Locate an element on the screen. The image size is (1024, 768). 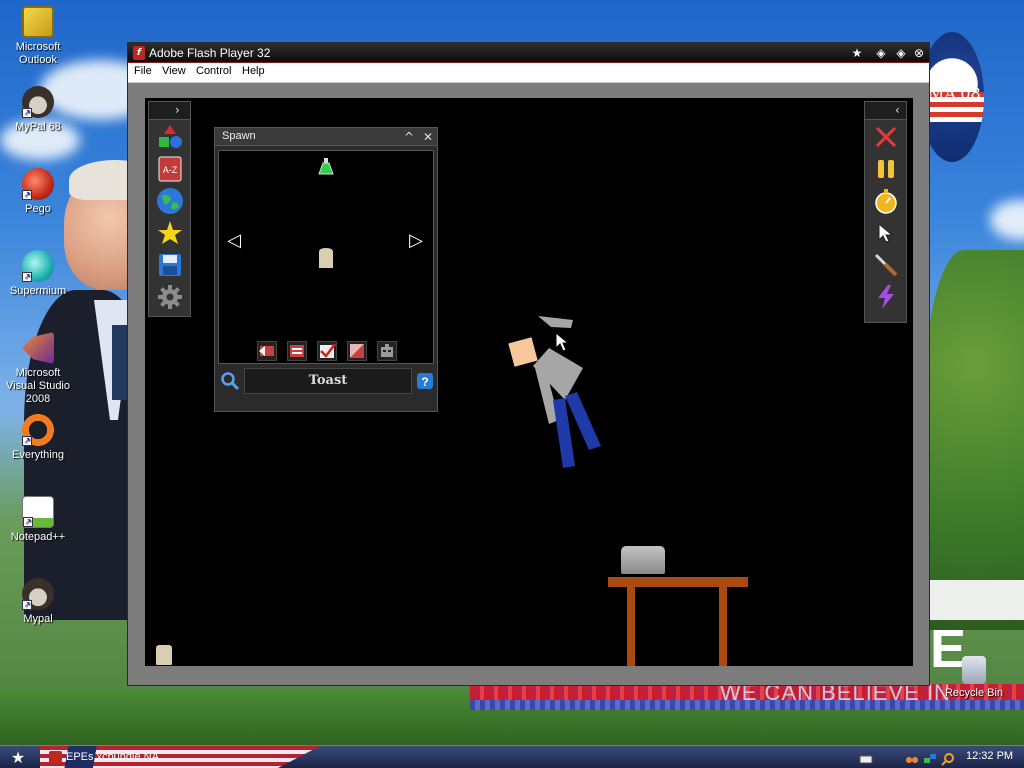
spawn-help-button: ? is located at coordinates (425, 381).